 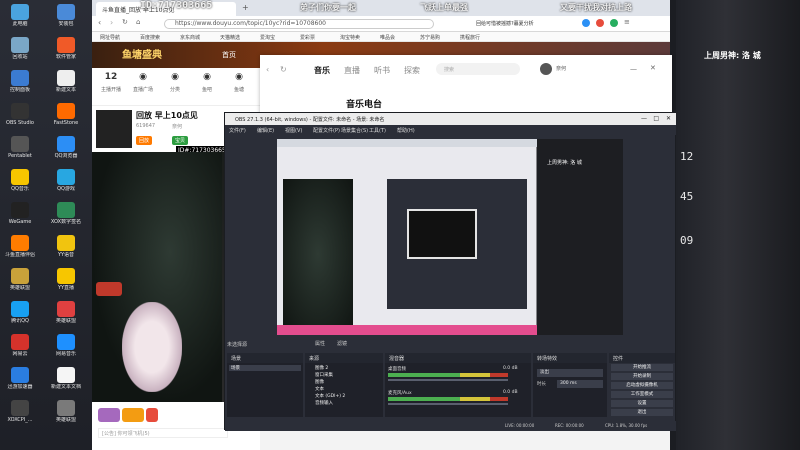 What do you see at coordinates (111, 82) in the screenshot?
I see `douyu-side-item: 12 主播开播` at bounding box center [111, 82].